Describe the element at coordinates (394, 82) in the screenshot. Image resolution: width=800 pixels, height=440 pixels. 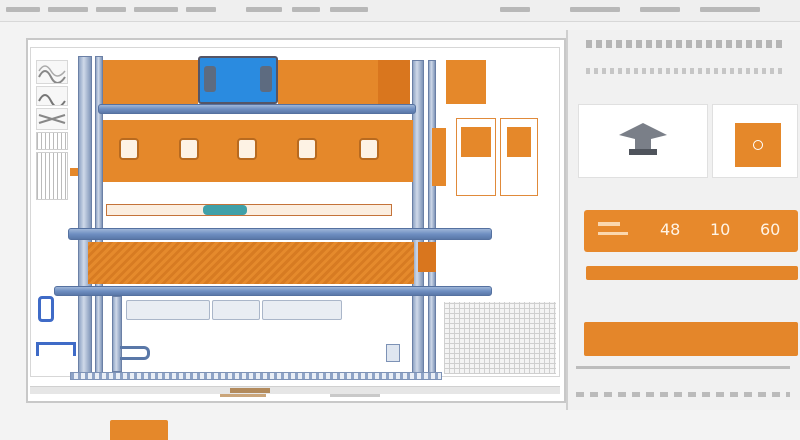
I see `upper-housing-cap` at that location.